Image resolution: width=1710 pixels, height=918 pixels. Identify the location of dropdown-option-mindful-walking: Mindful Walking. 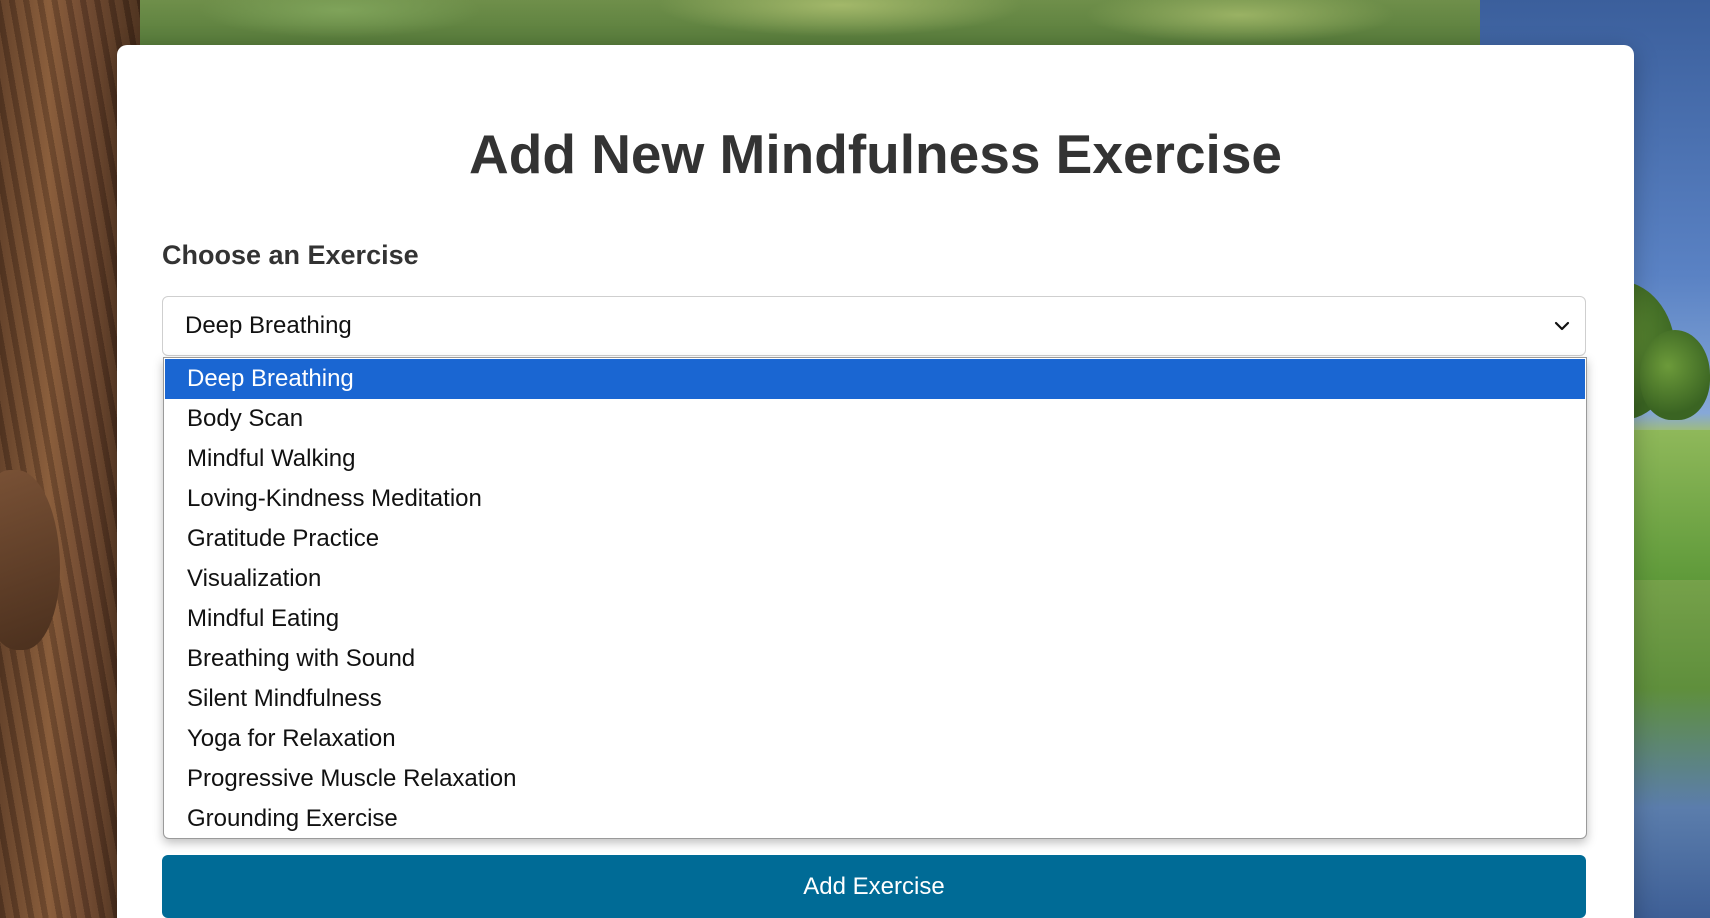
(875, 459).